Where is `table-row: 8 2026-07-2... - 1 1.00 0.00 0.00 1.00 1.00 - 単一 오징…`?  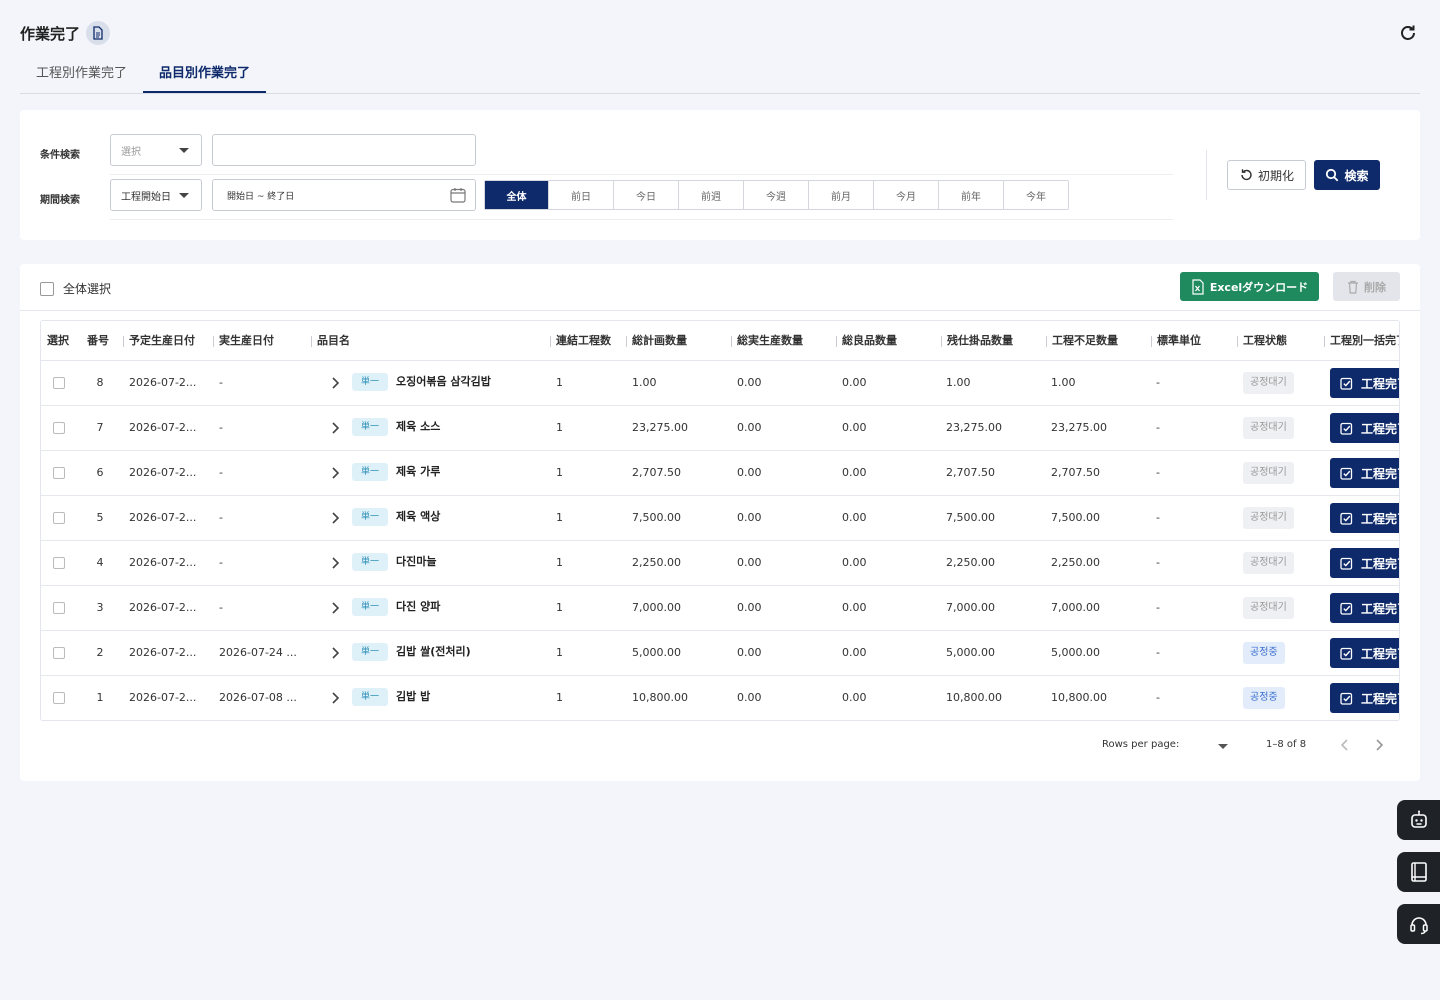 table-row: 8 2026-07-2... - 1 1.00 0.00 0.00 1.00 1.00 - 単一 오징… is located at coordinates (720, 383).